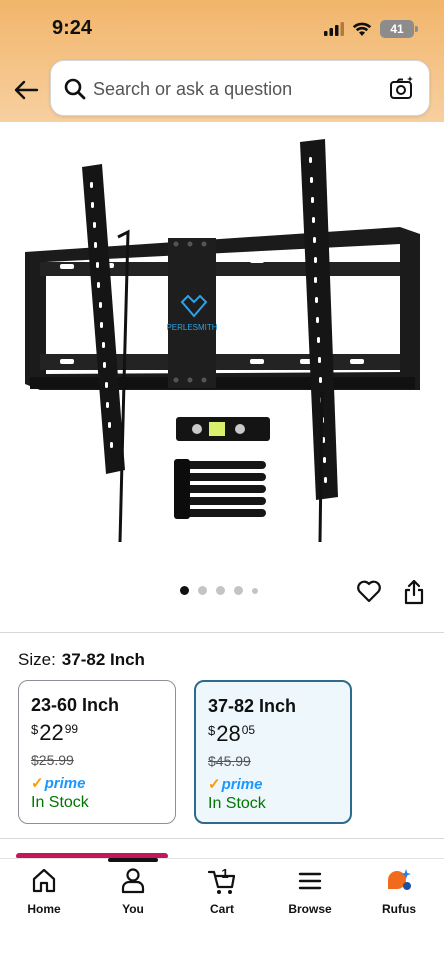  I want to click on menu-icon, so click(310, 881).